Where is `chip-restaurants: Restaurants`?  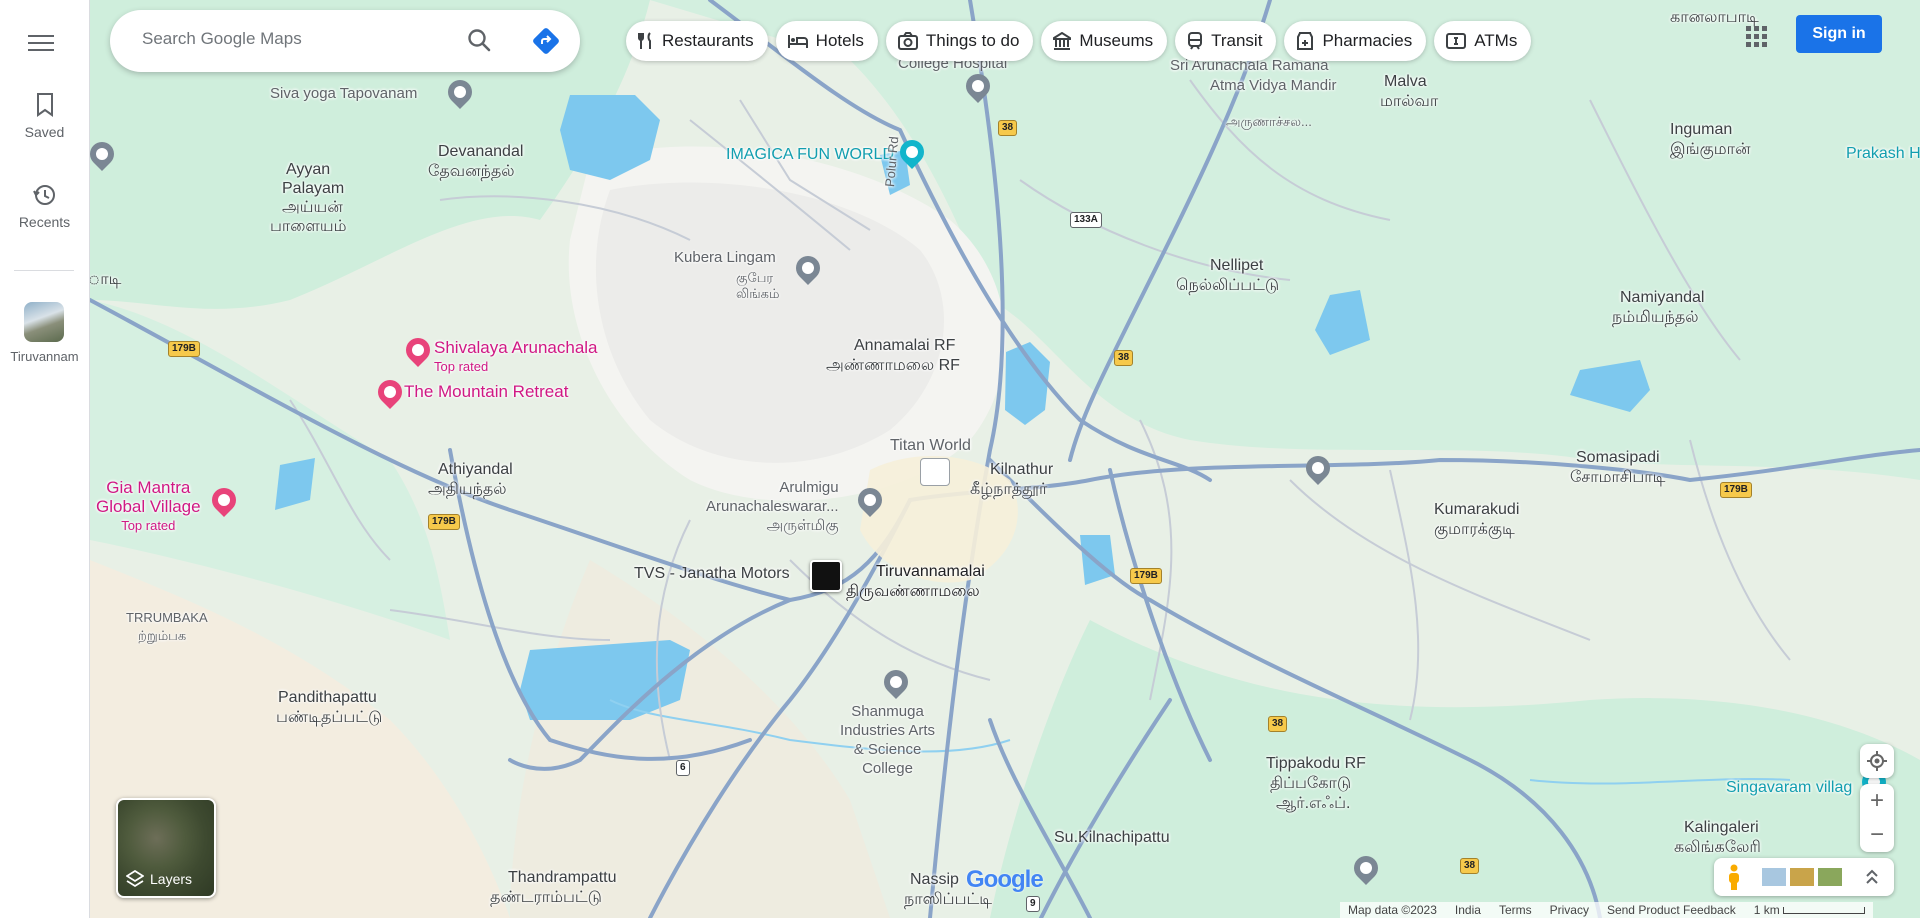 chip-restaurants: Restaurants is located at coordinates (697, 41).